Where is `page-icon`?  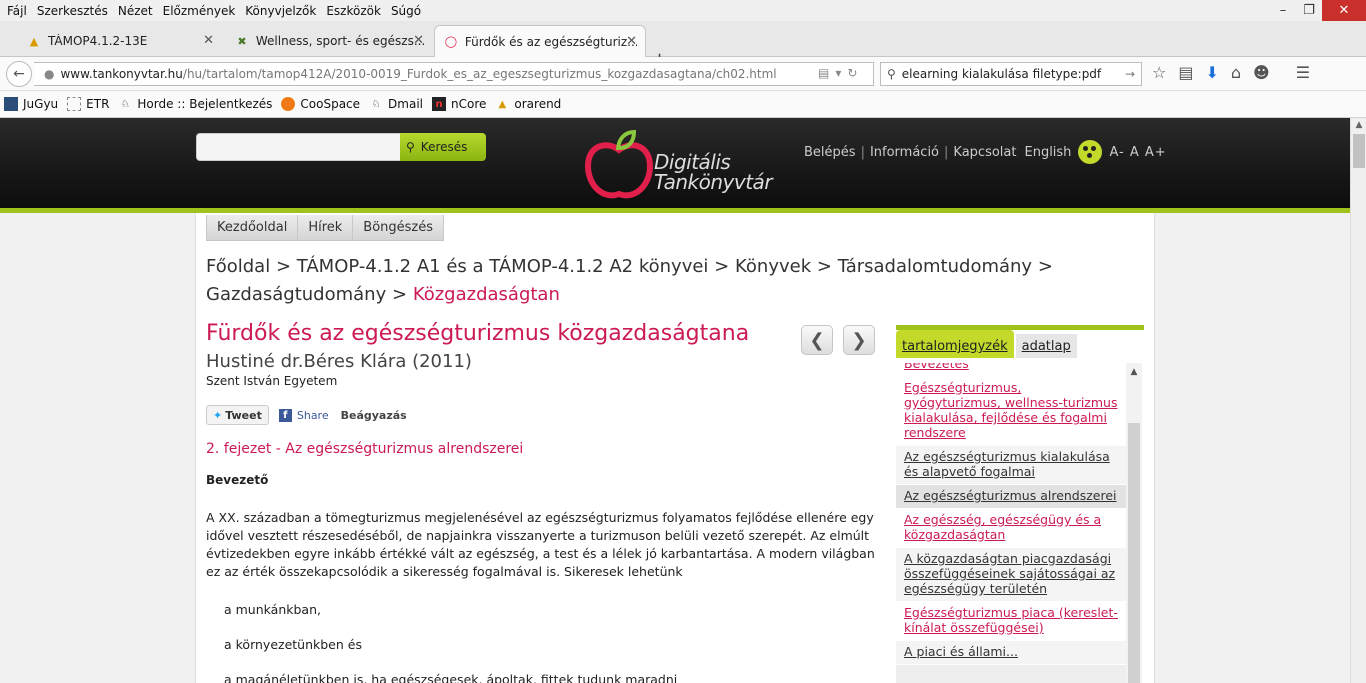 page-icon is located at coordinates (74, 104).